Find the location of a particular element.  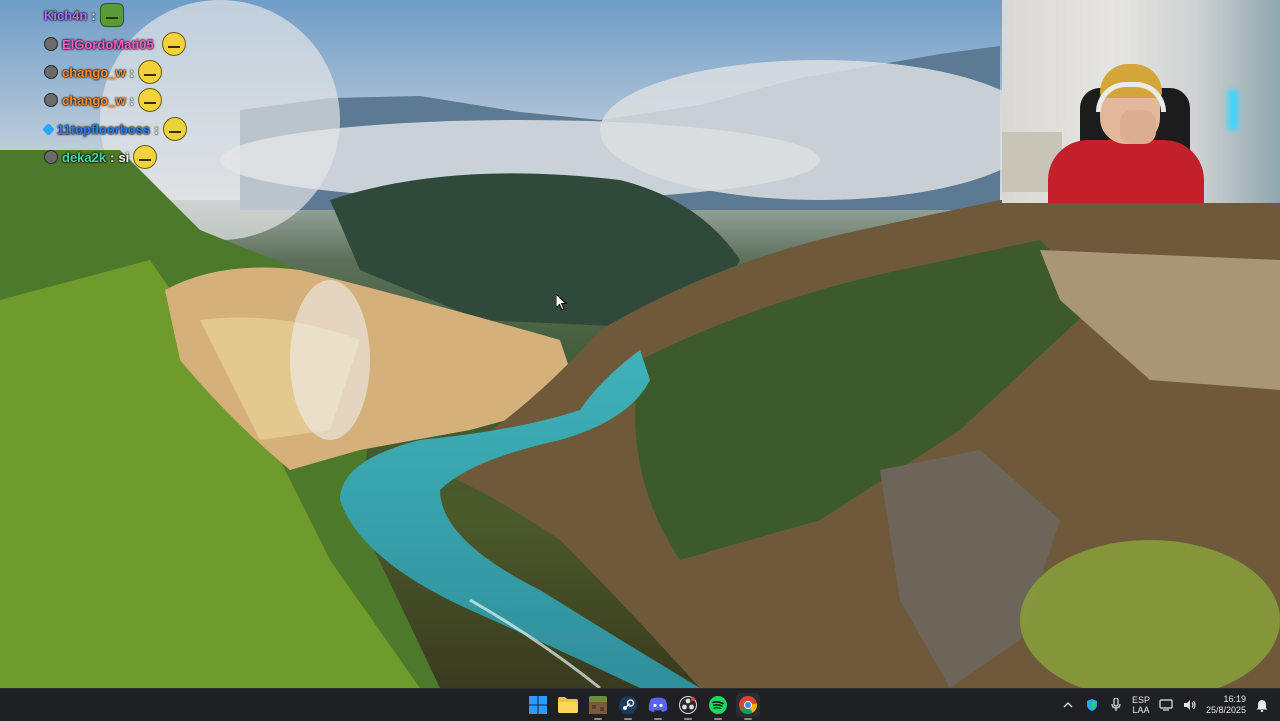

rgb-light is located at coordinates (1233, 110).